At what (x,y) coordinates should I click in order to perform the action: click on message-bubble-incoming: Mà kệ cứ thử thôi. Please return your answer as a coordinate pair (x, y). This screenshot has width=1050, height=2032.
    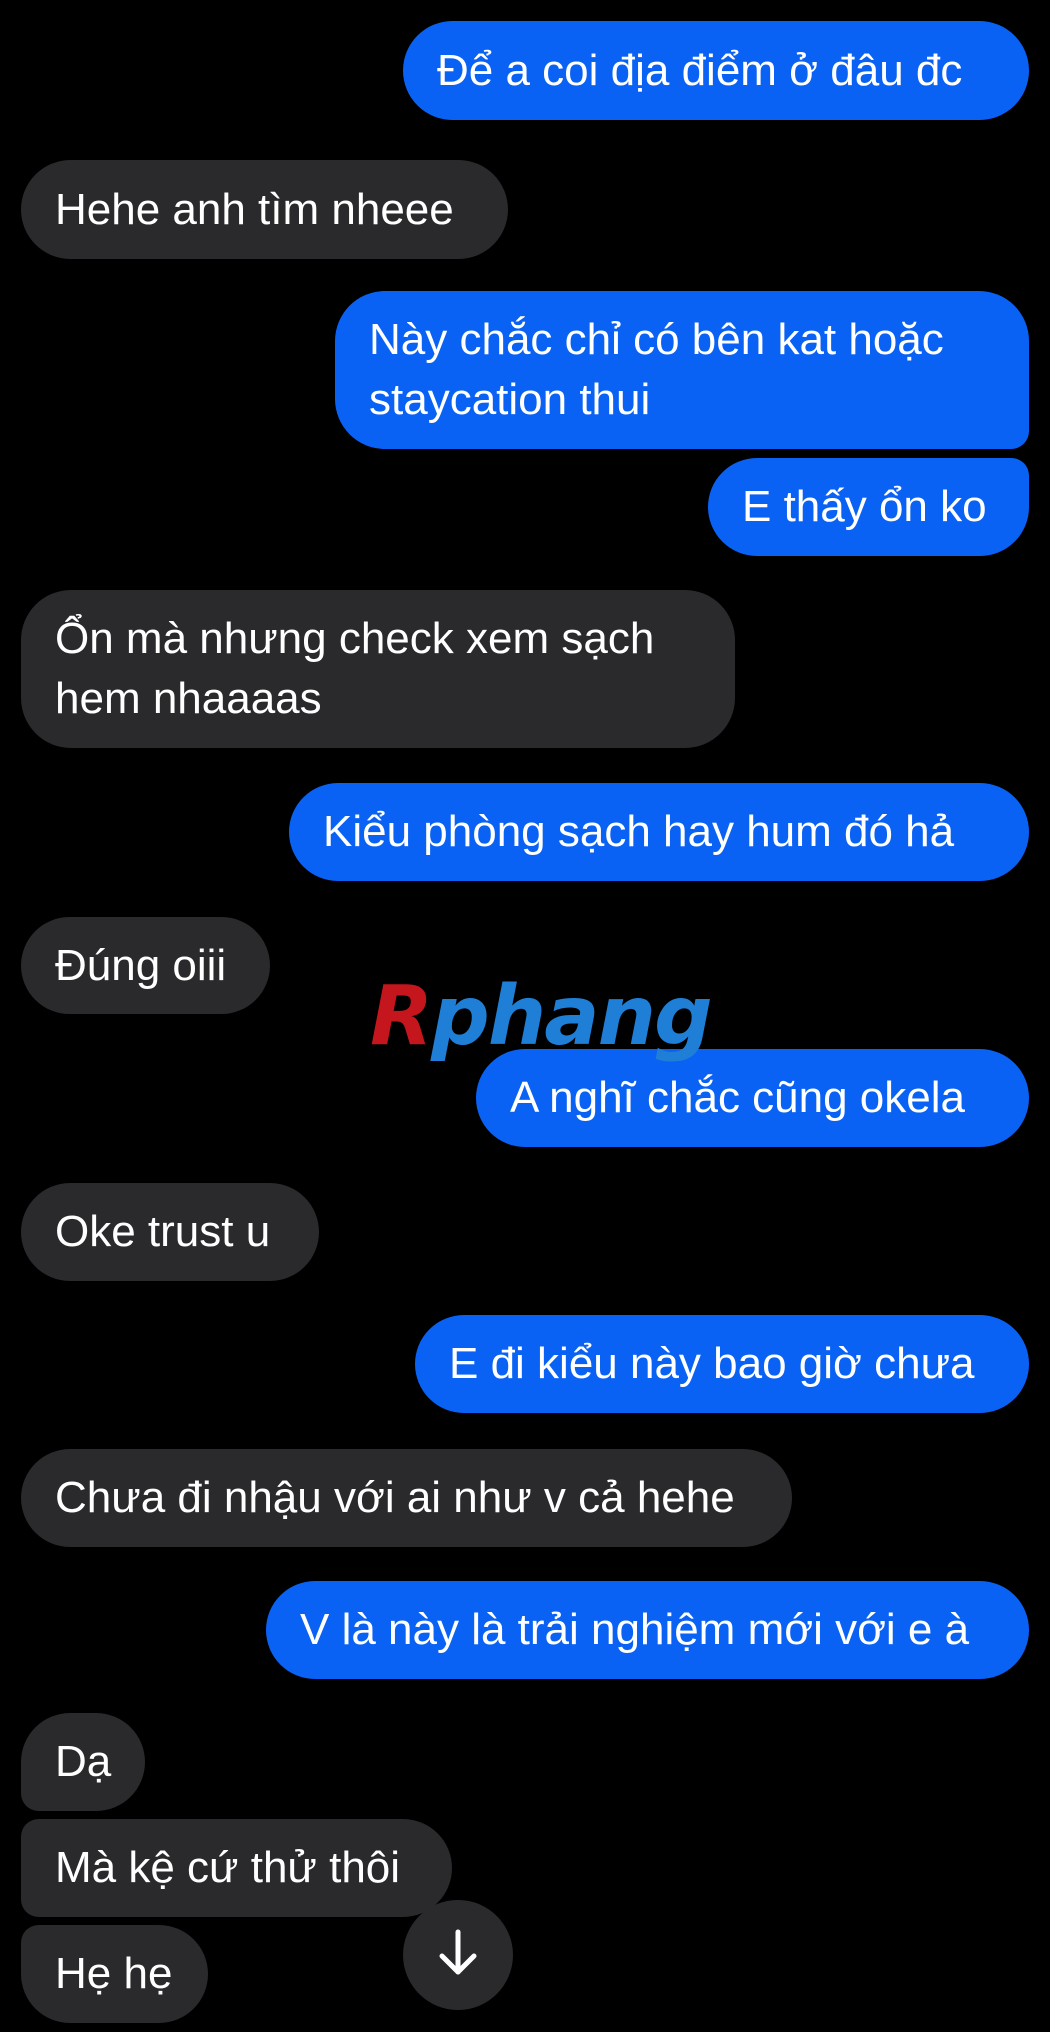
    Looking at the image, I should click on (236, 1868).